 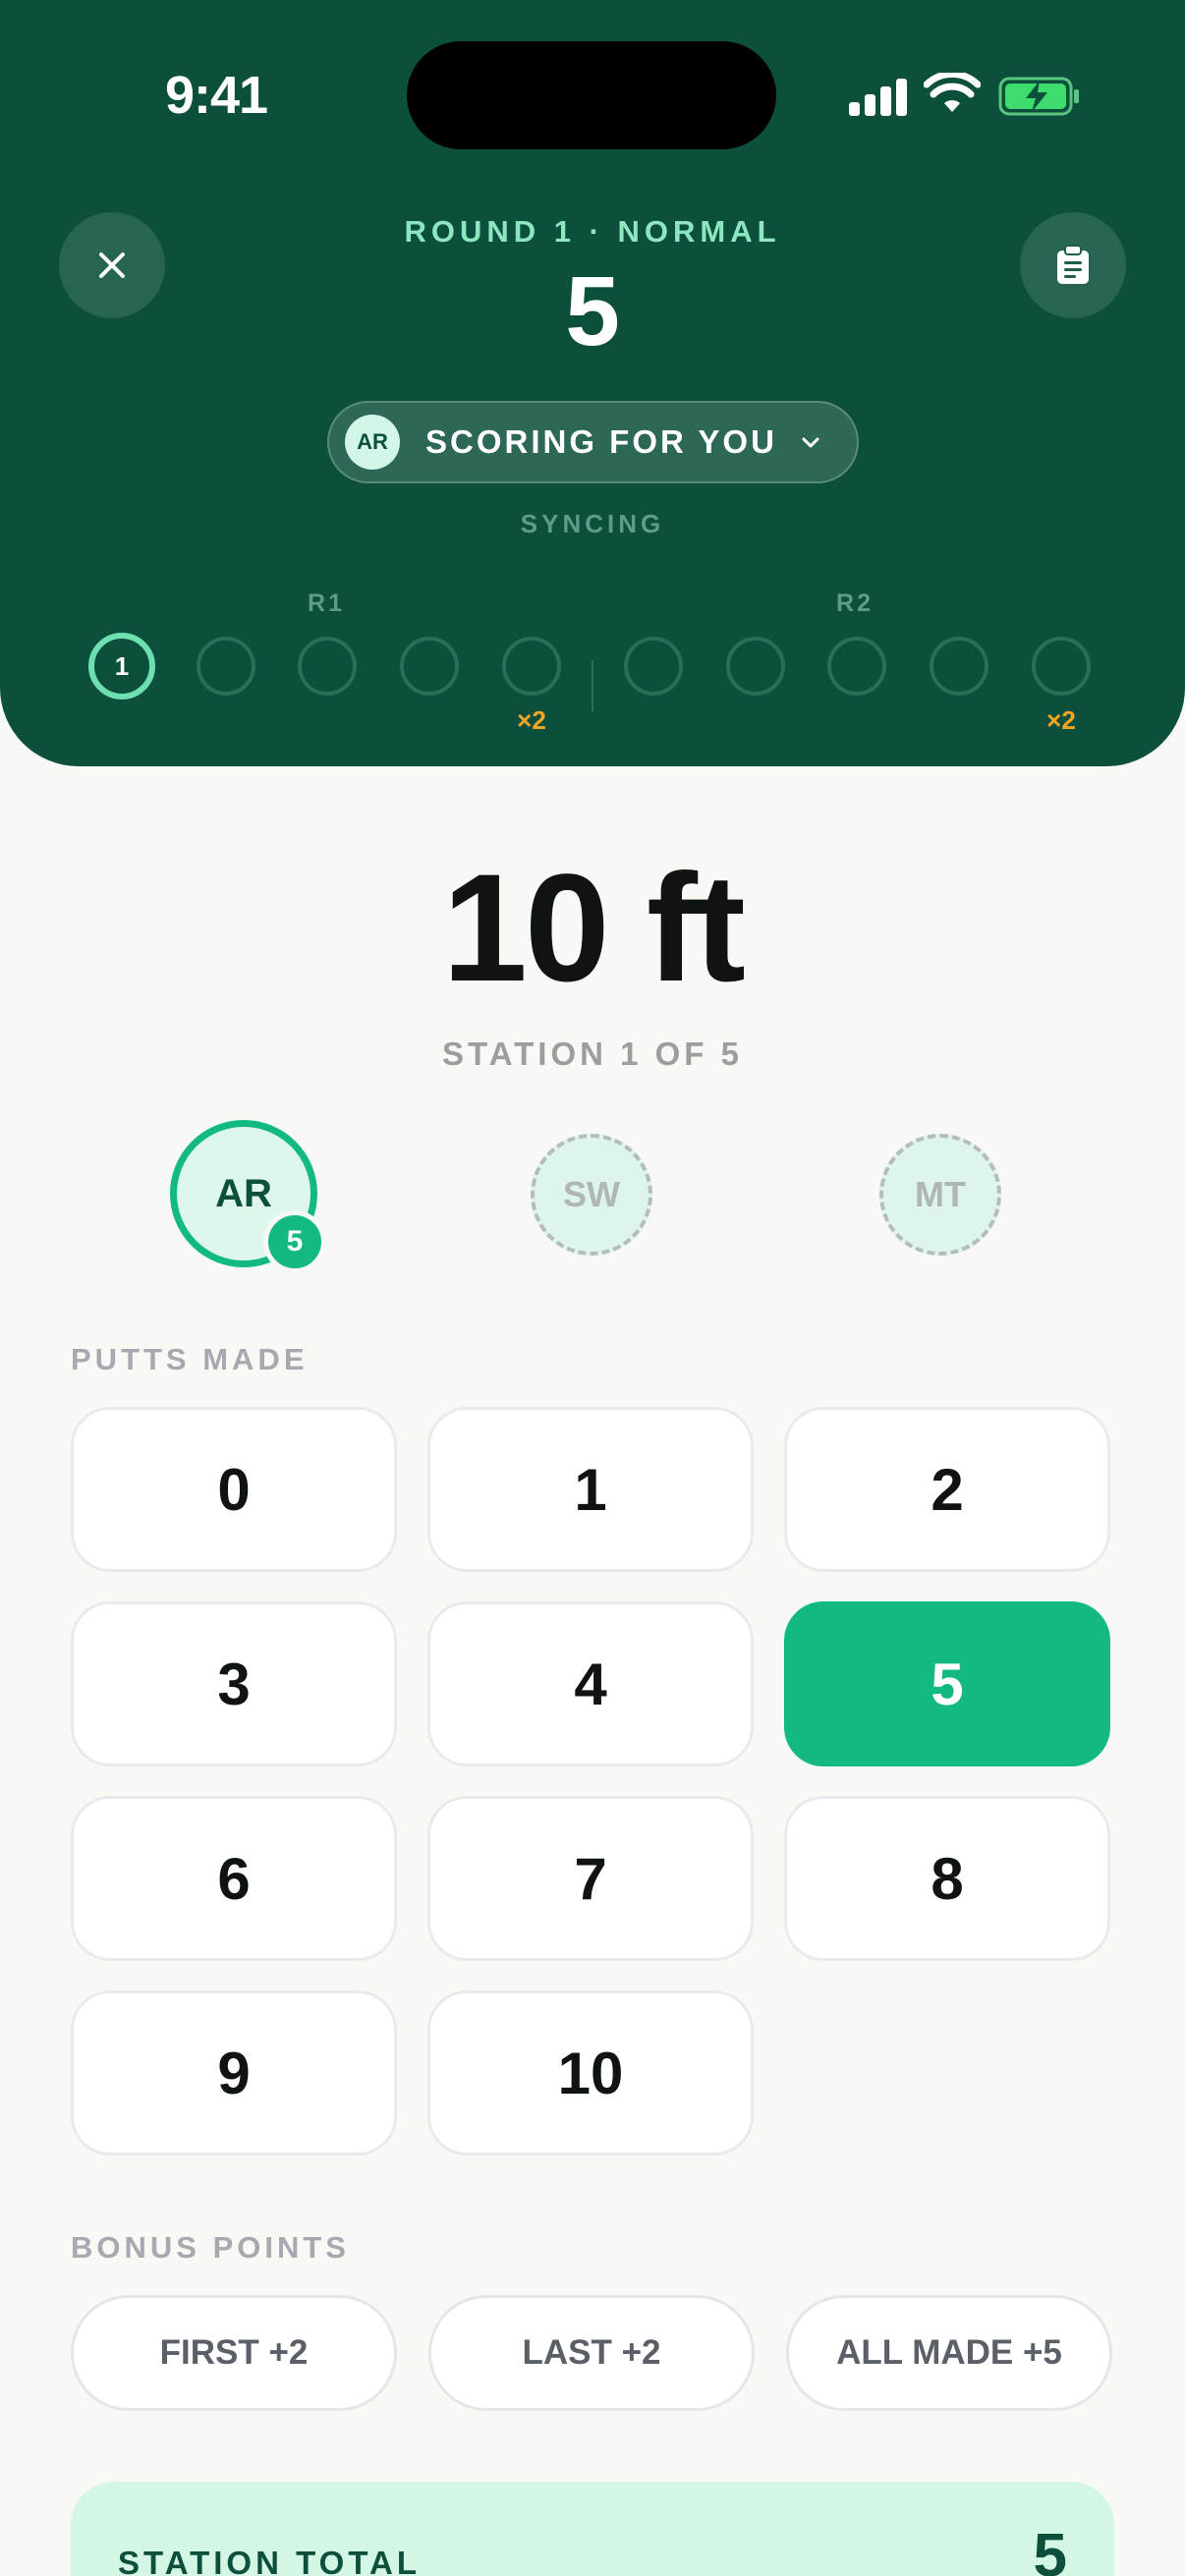 I want to click on player-avatar: MT, so click(x=940, y=1195).